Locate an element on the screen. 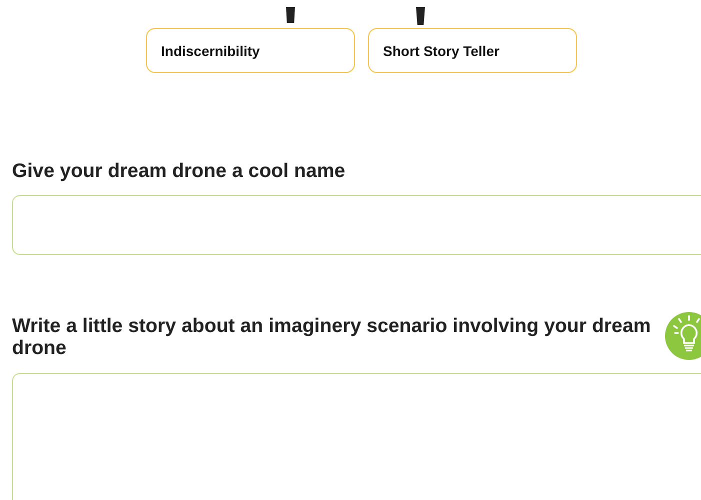 The width and height of the screenshot is (701, 500). name-input-field is located at coordinates (356, 225).